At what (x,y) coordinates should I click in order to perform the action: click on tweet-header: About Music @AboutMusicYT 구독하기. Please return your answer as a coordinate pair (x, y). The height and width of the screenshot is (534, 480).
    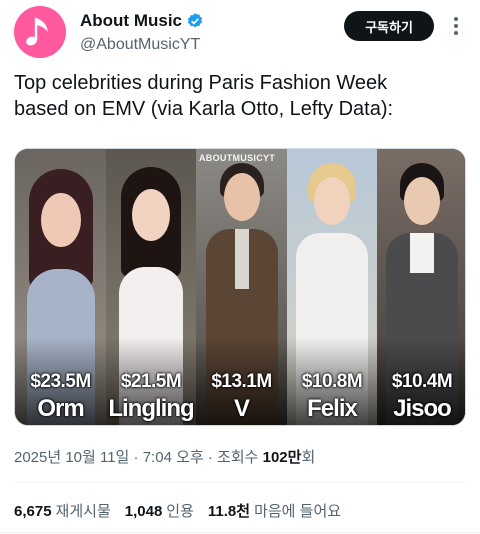
    Looking at the image, I should click on (240, 32).